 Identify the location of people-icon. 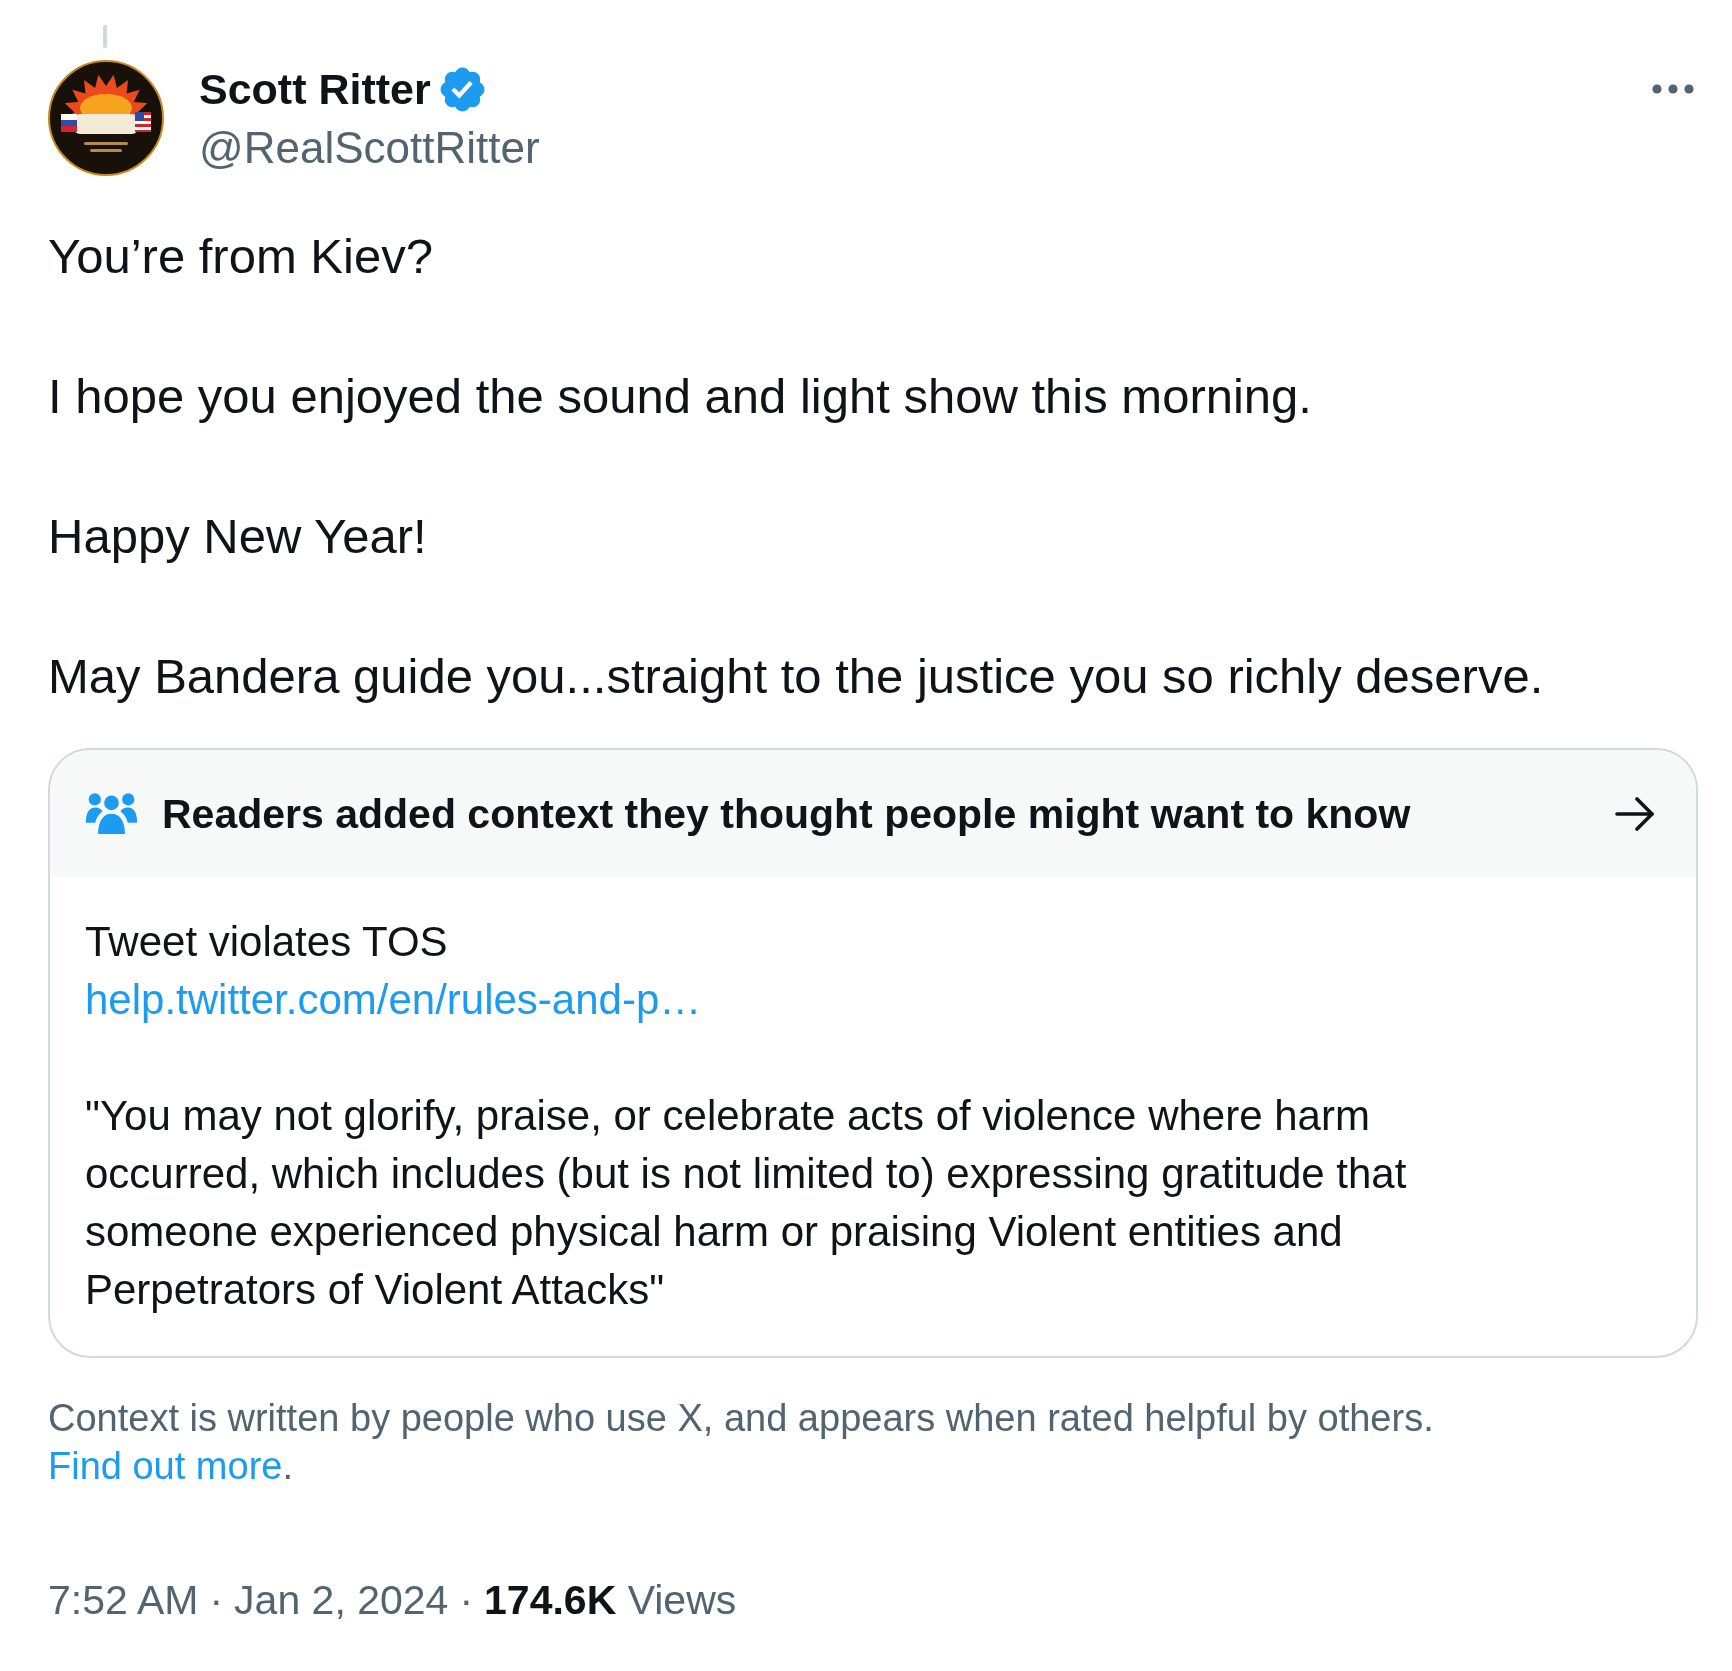
(111, 813).